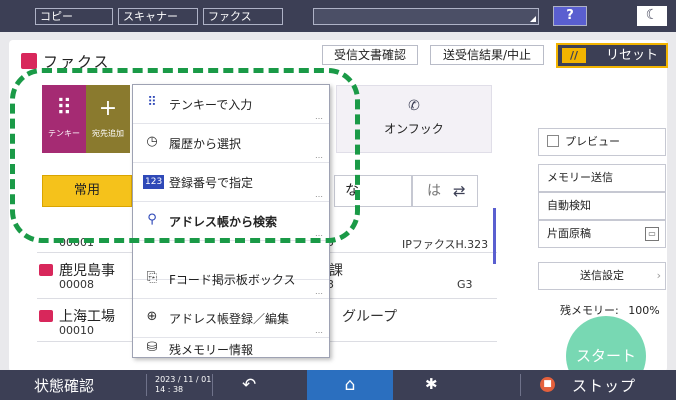 The height and width of the screenshot is (400, 676). I want to click on reset-label: リセット, so click(632, 55).